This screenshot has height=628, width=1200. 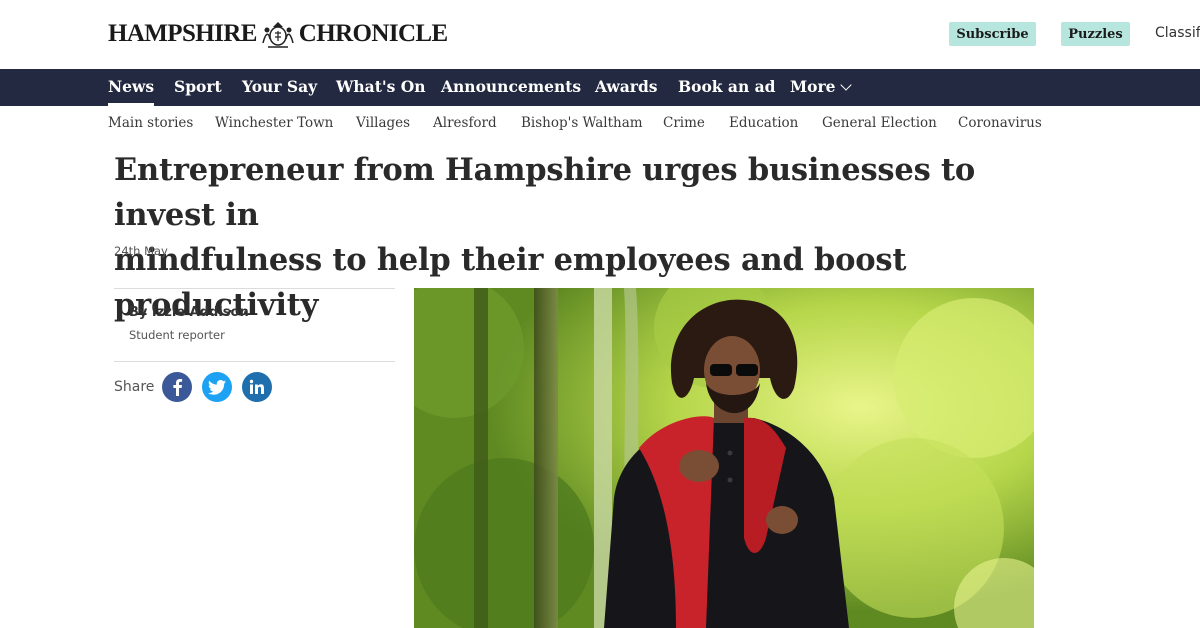 What do you see at coordinates (274, 123) in the screenshot?
I see `subnav-item-winchester-town: Winchester Town` at bounding box center [274, 123].